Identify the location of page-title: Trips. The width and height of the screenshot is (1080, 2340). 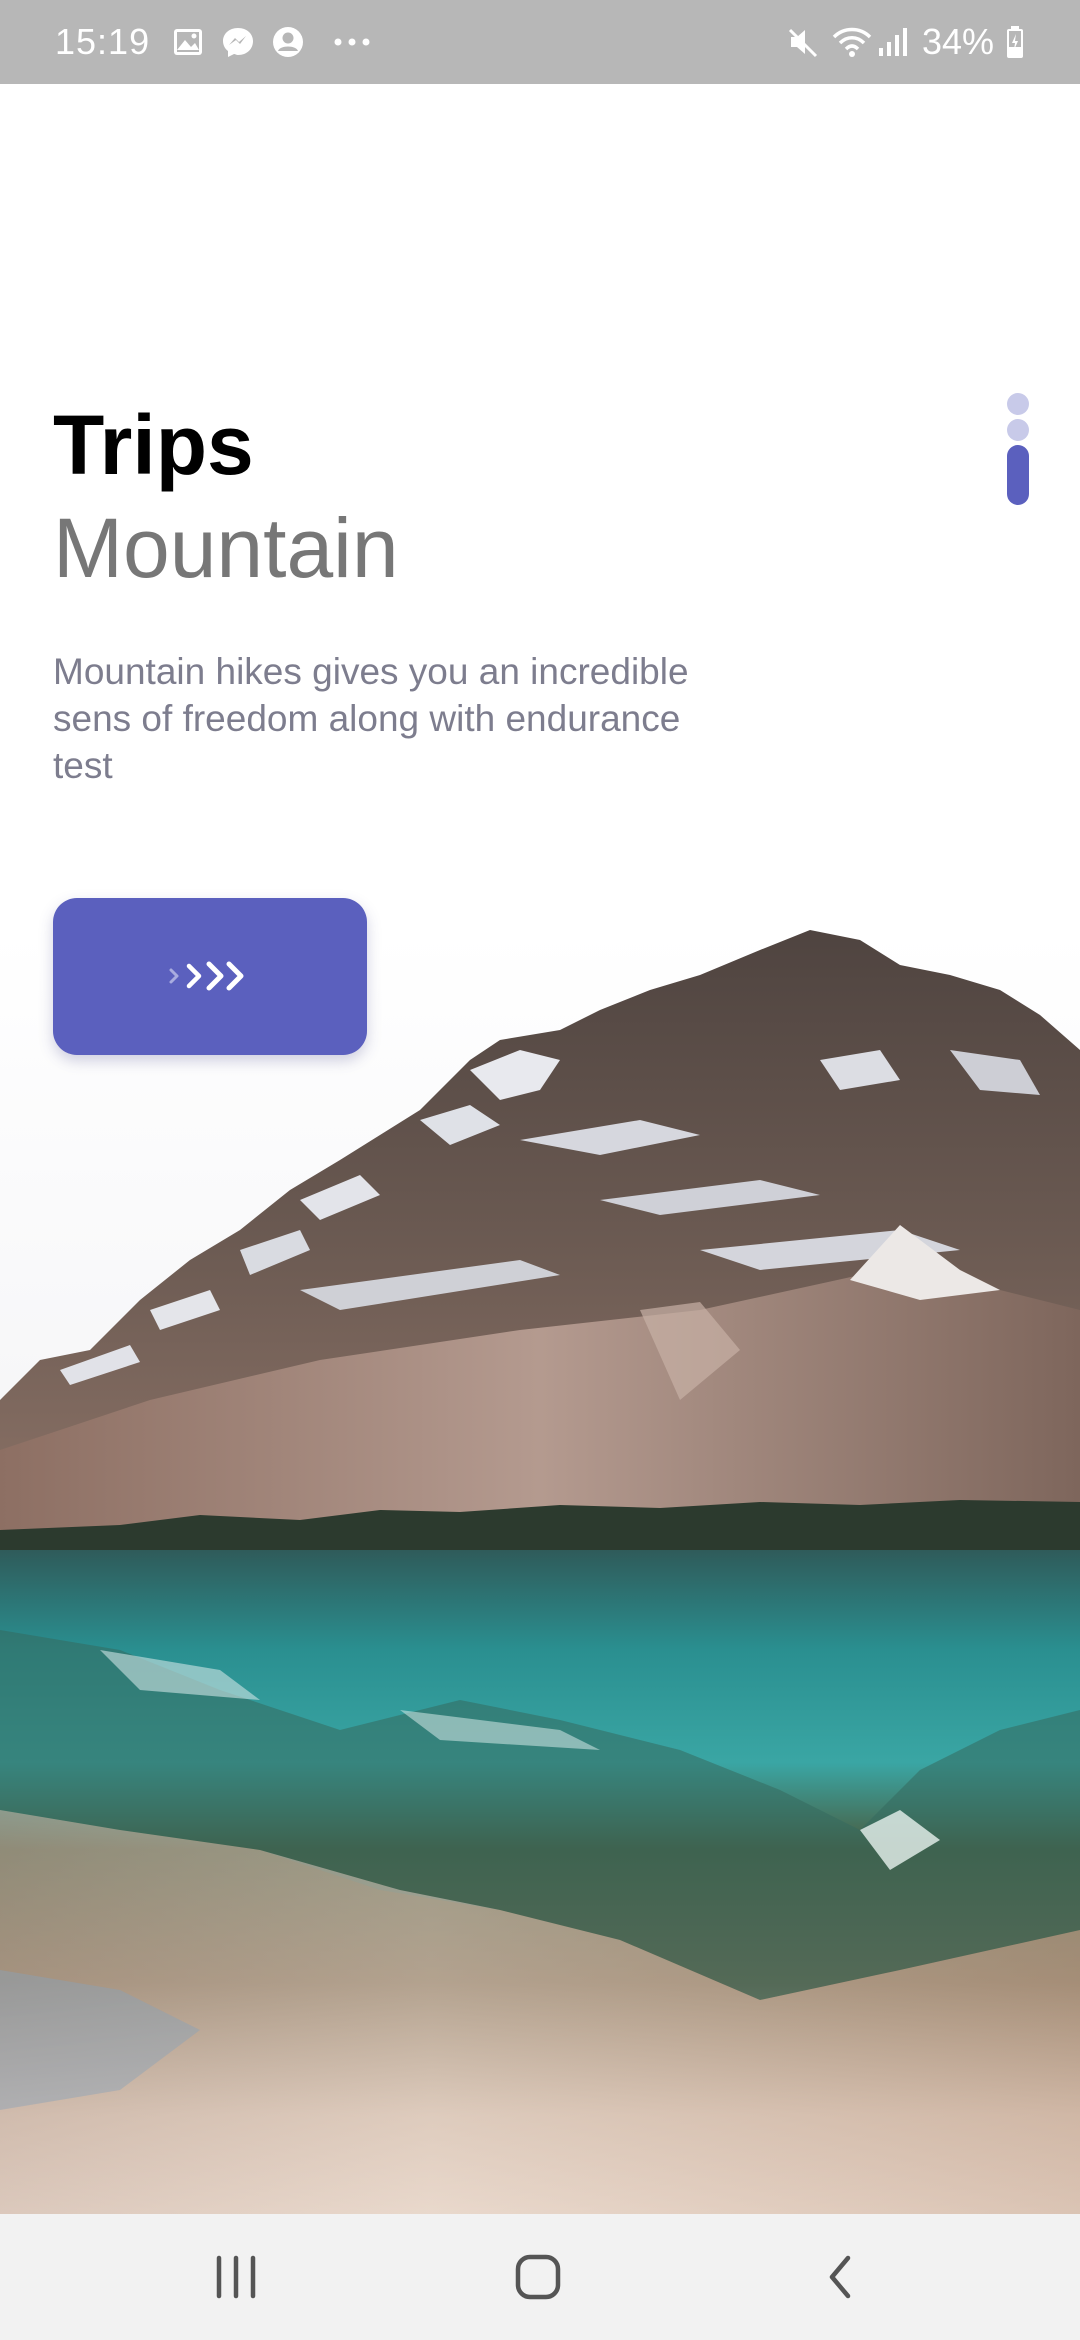
(153, 445).